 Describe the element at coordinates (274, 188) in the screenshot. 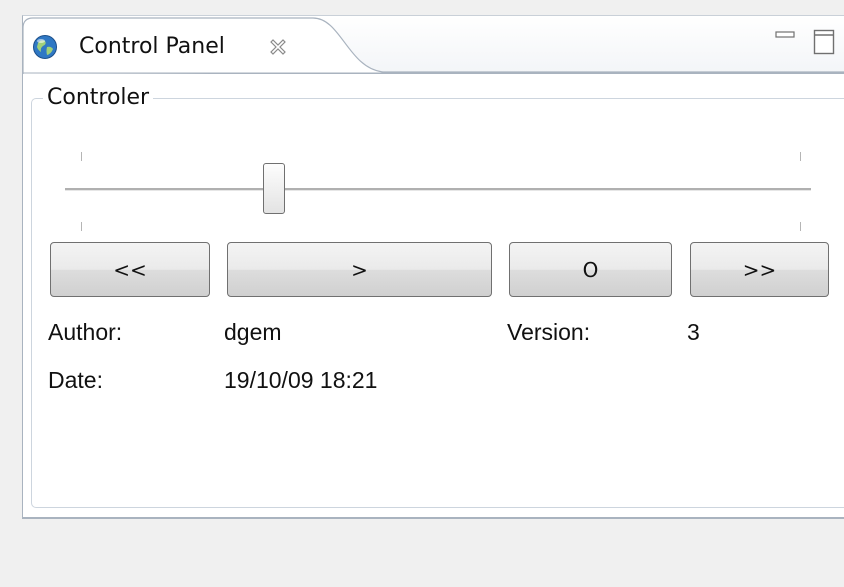

I see `slider-thumb` at that location.